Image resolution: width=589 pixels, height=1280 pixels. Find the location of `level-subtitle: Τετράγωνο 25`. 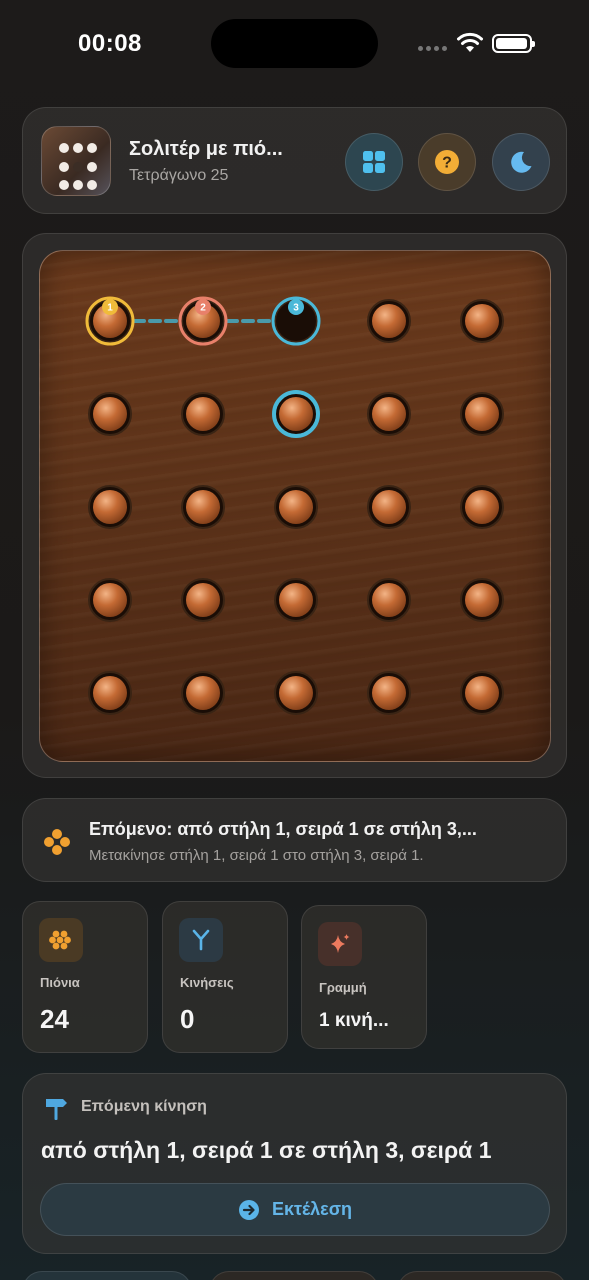

level-subtitle: Τετράγωνο 25 is located at coordinates (179, 175).